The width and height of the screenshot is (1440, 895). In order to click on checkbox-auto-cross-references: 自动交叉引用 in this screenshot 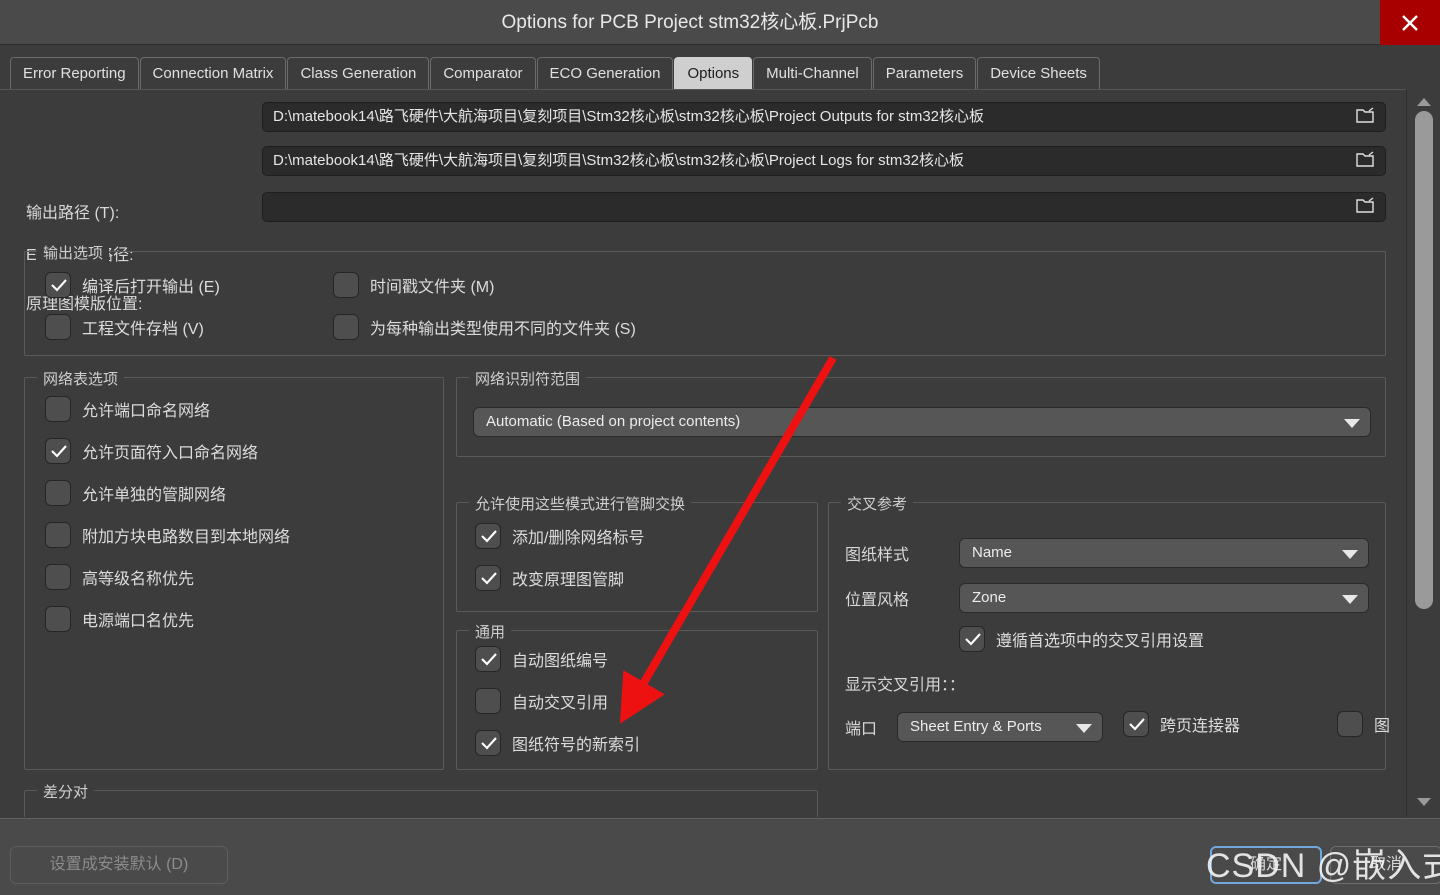, I will do `click(541, 701)`.